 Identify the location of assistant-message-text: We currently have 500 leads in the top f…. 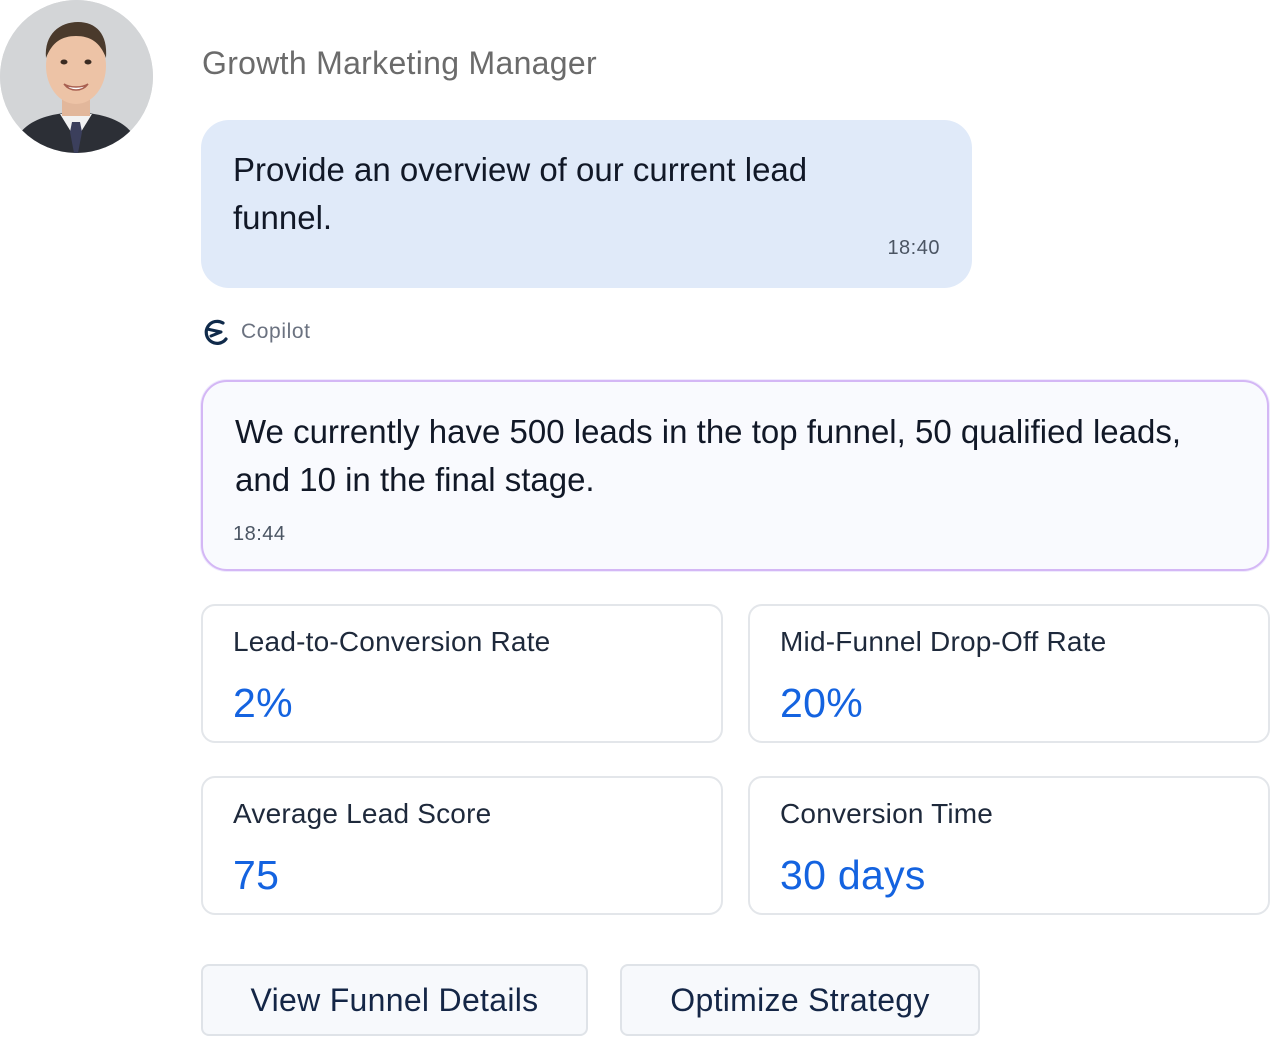
(708, 455).